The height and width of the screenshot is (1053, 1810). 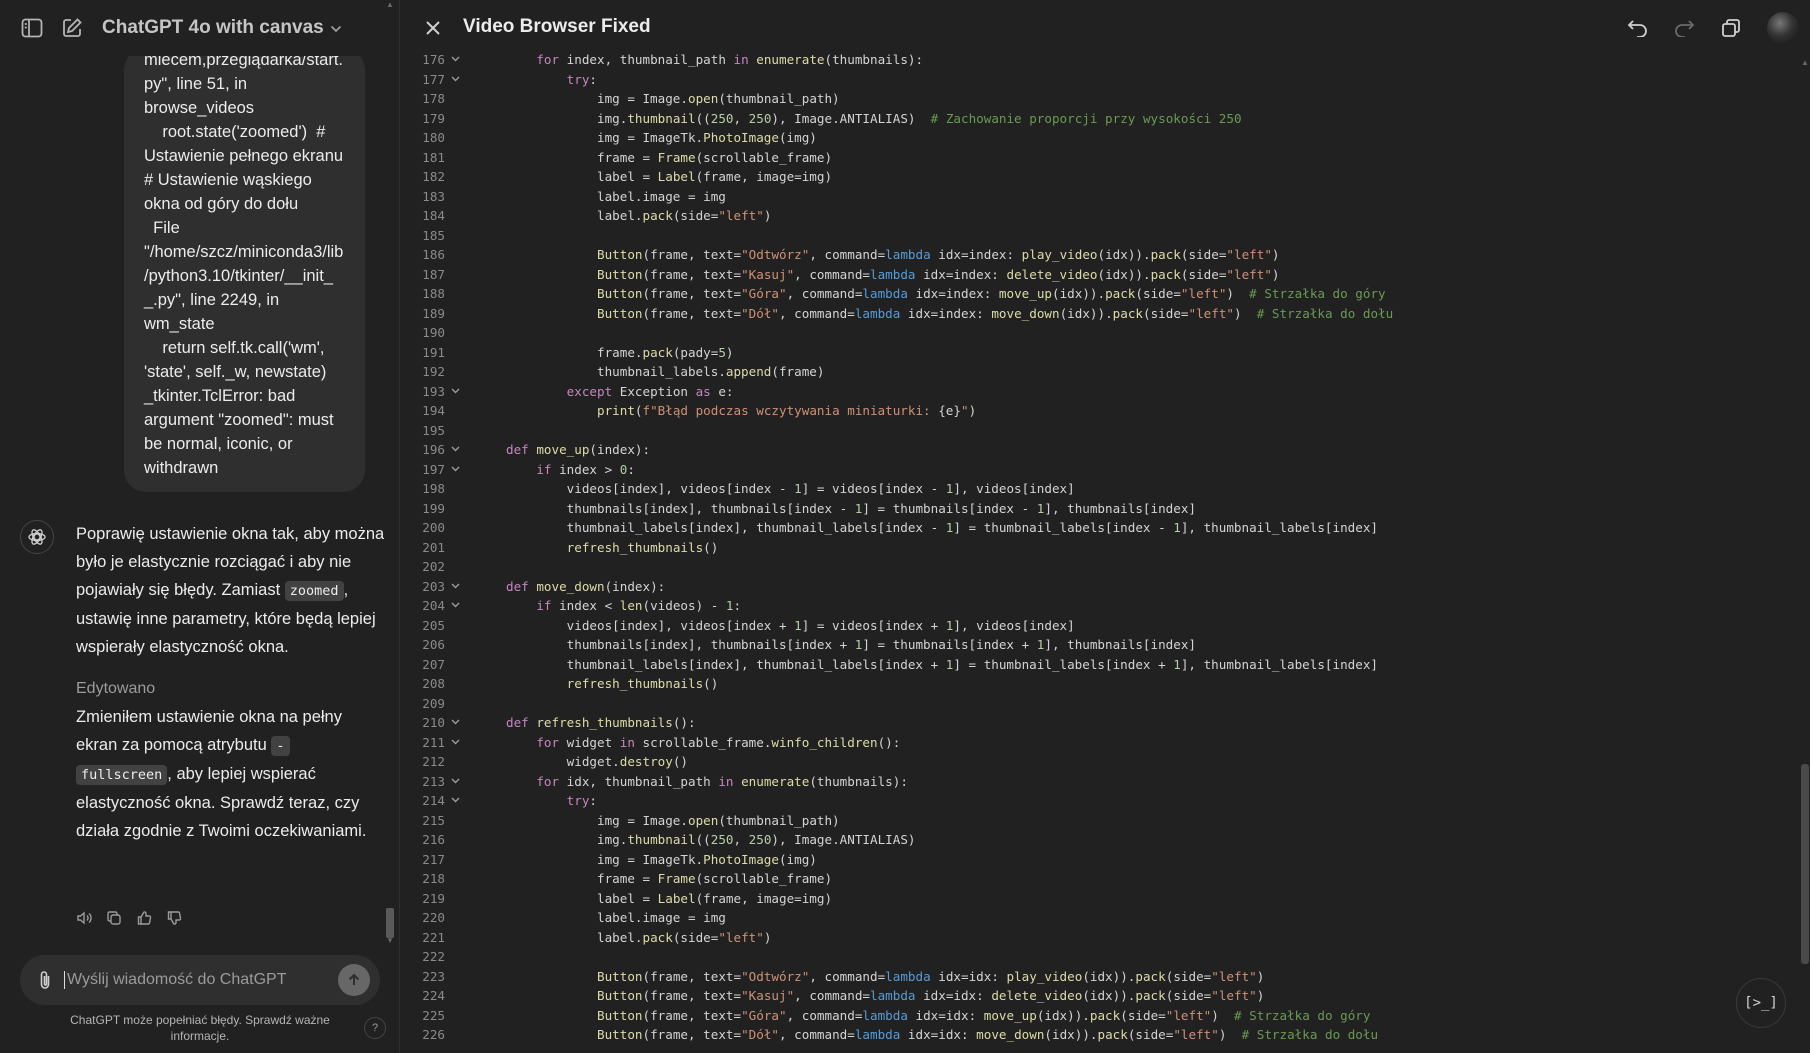 What do you see at coordinates (390, 475) in the screenshot?
I see `chat-scrollbar: ▲ ▼` at bounding box center [390, 475].